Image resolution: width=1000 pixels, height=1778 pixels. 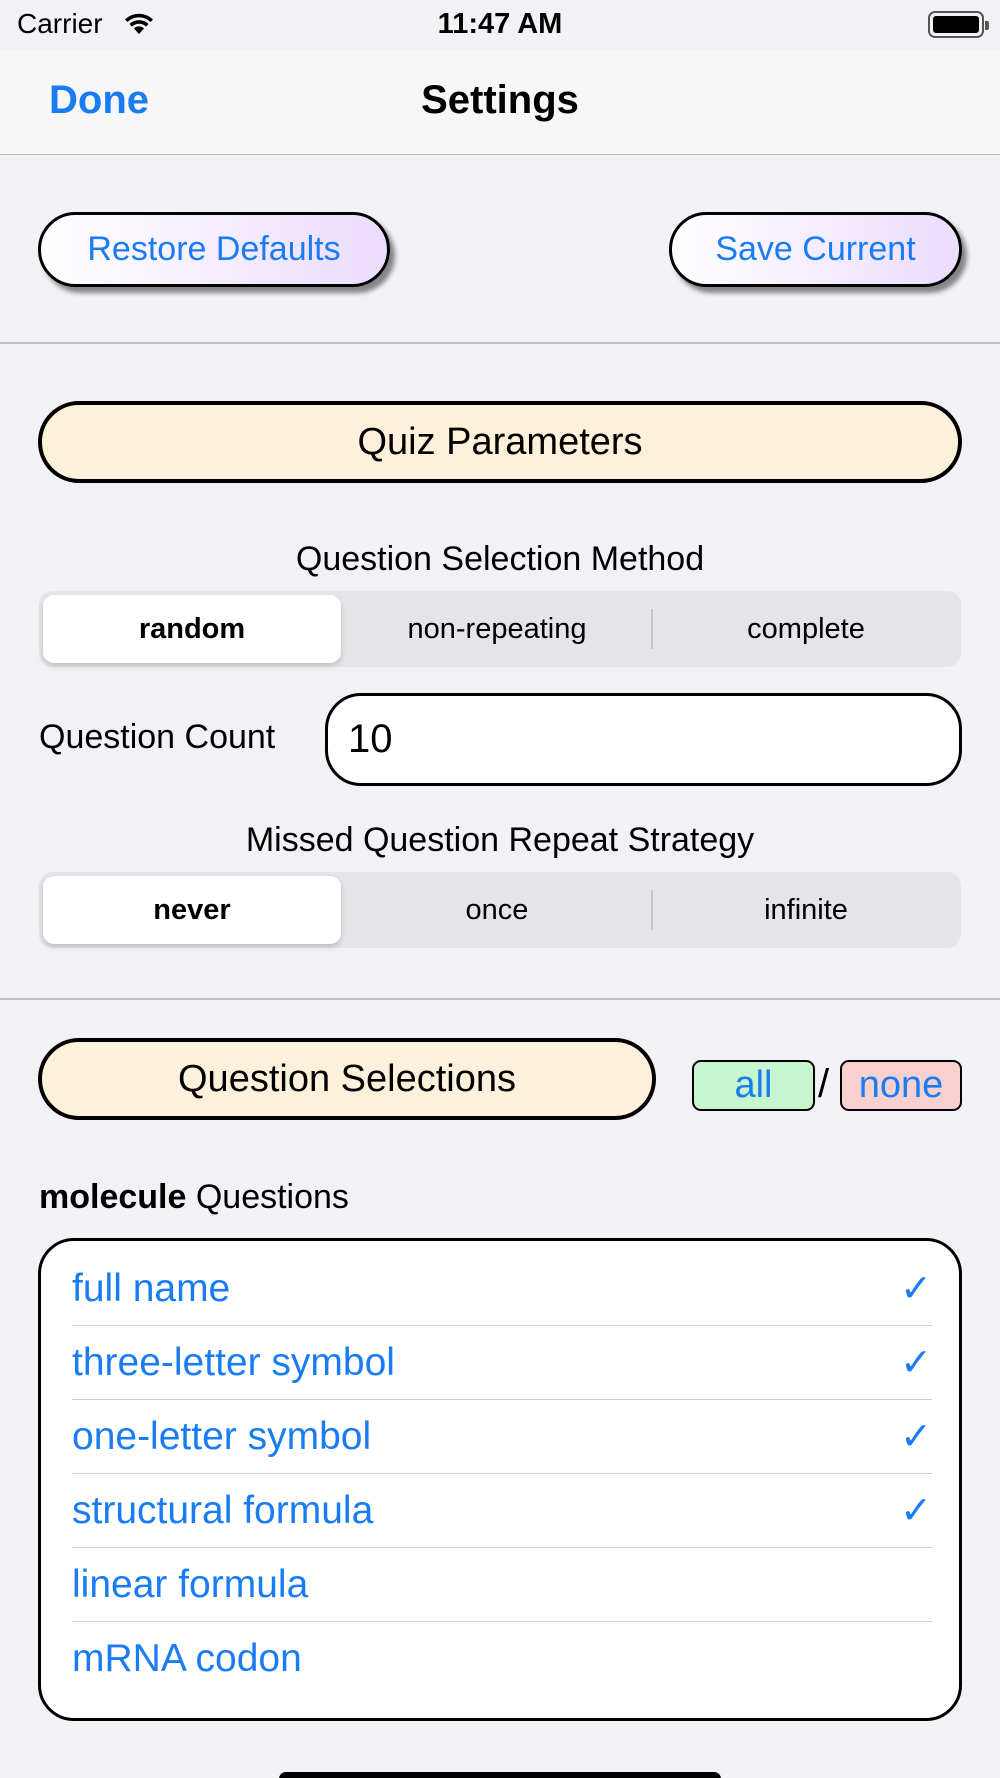 I want to click on page-title: Settings, so click(x=500, y=100).